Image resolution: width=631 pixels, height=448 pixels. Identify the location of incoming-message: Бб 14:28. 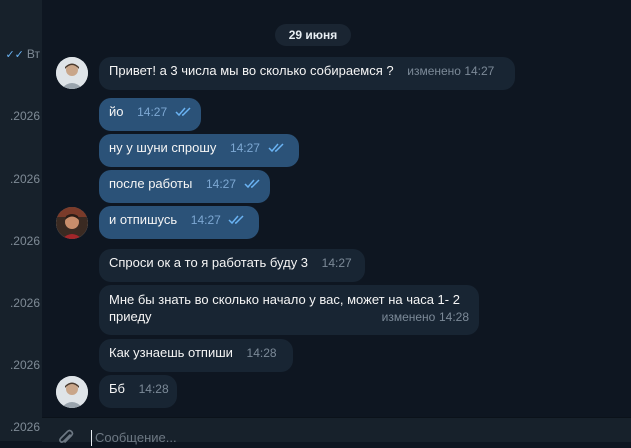
(138, 391).